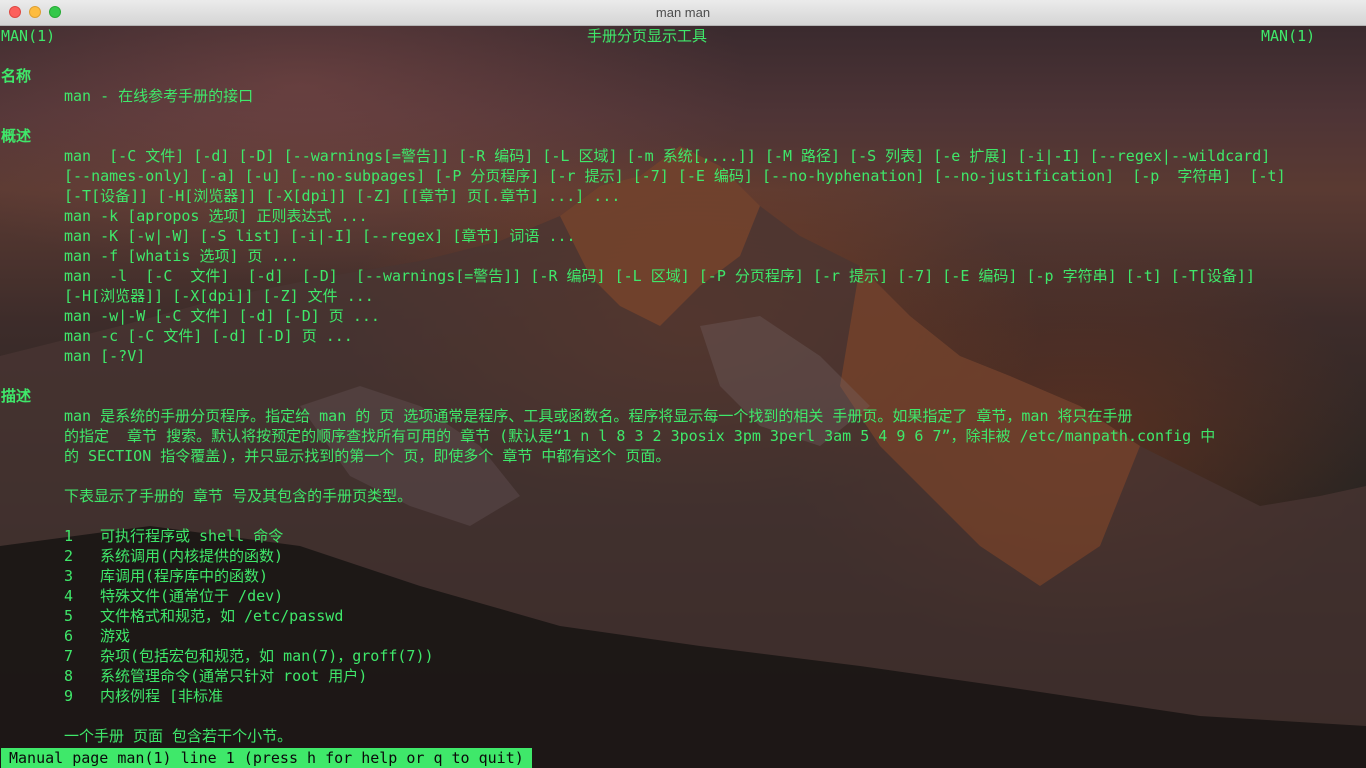  What do you see at coordinates (28, 36) in the screenshot?
I see `header-left: MAN(1)` at bounding box center [28, 36].